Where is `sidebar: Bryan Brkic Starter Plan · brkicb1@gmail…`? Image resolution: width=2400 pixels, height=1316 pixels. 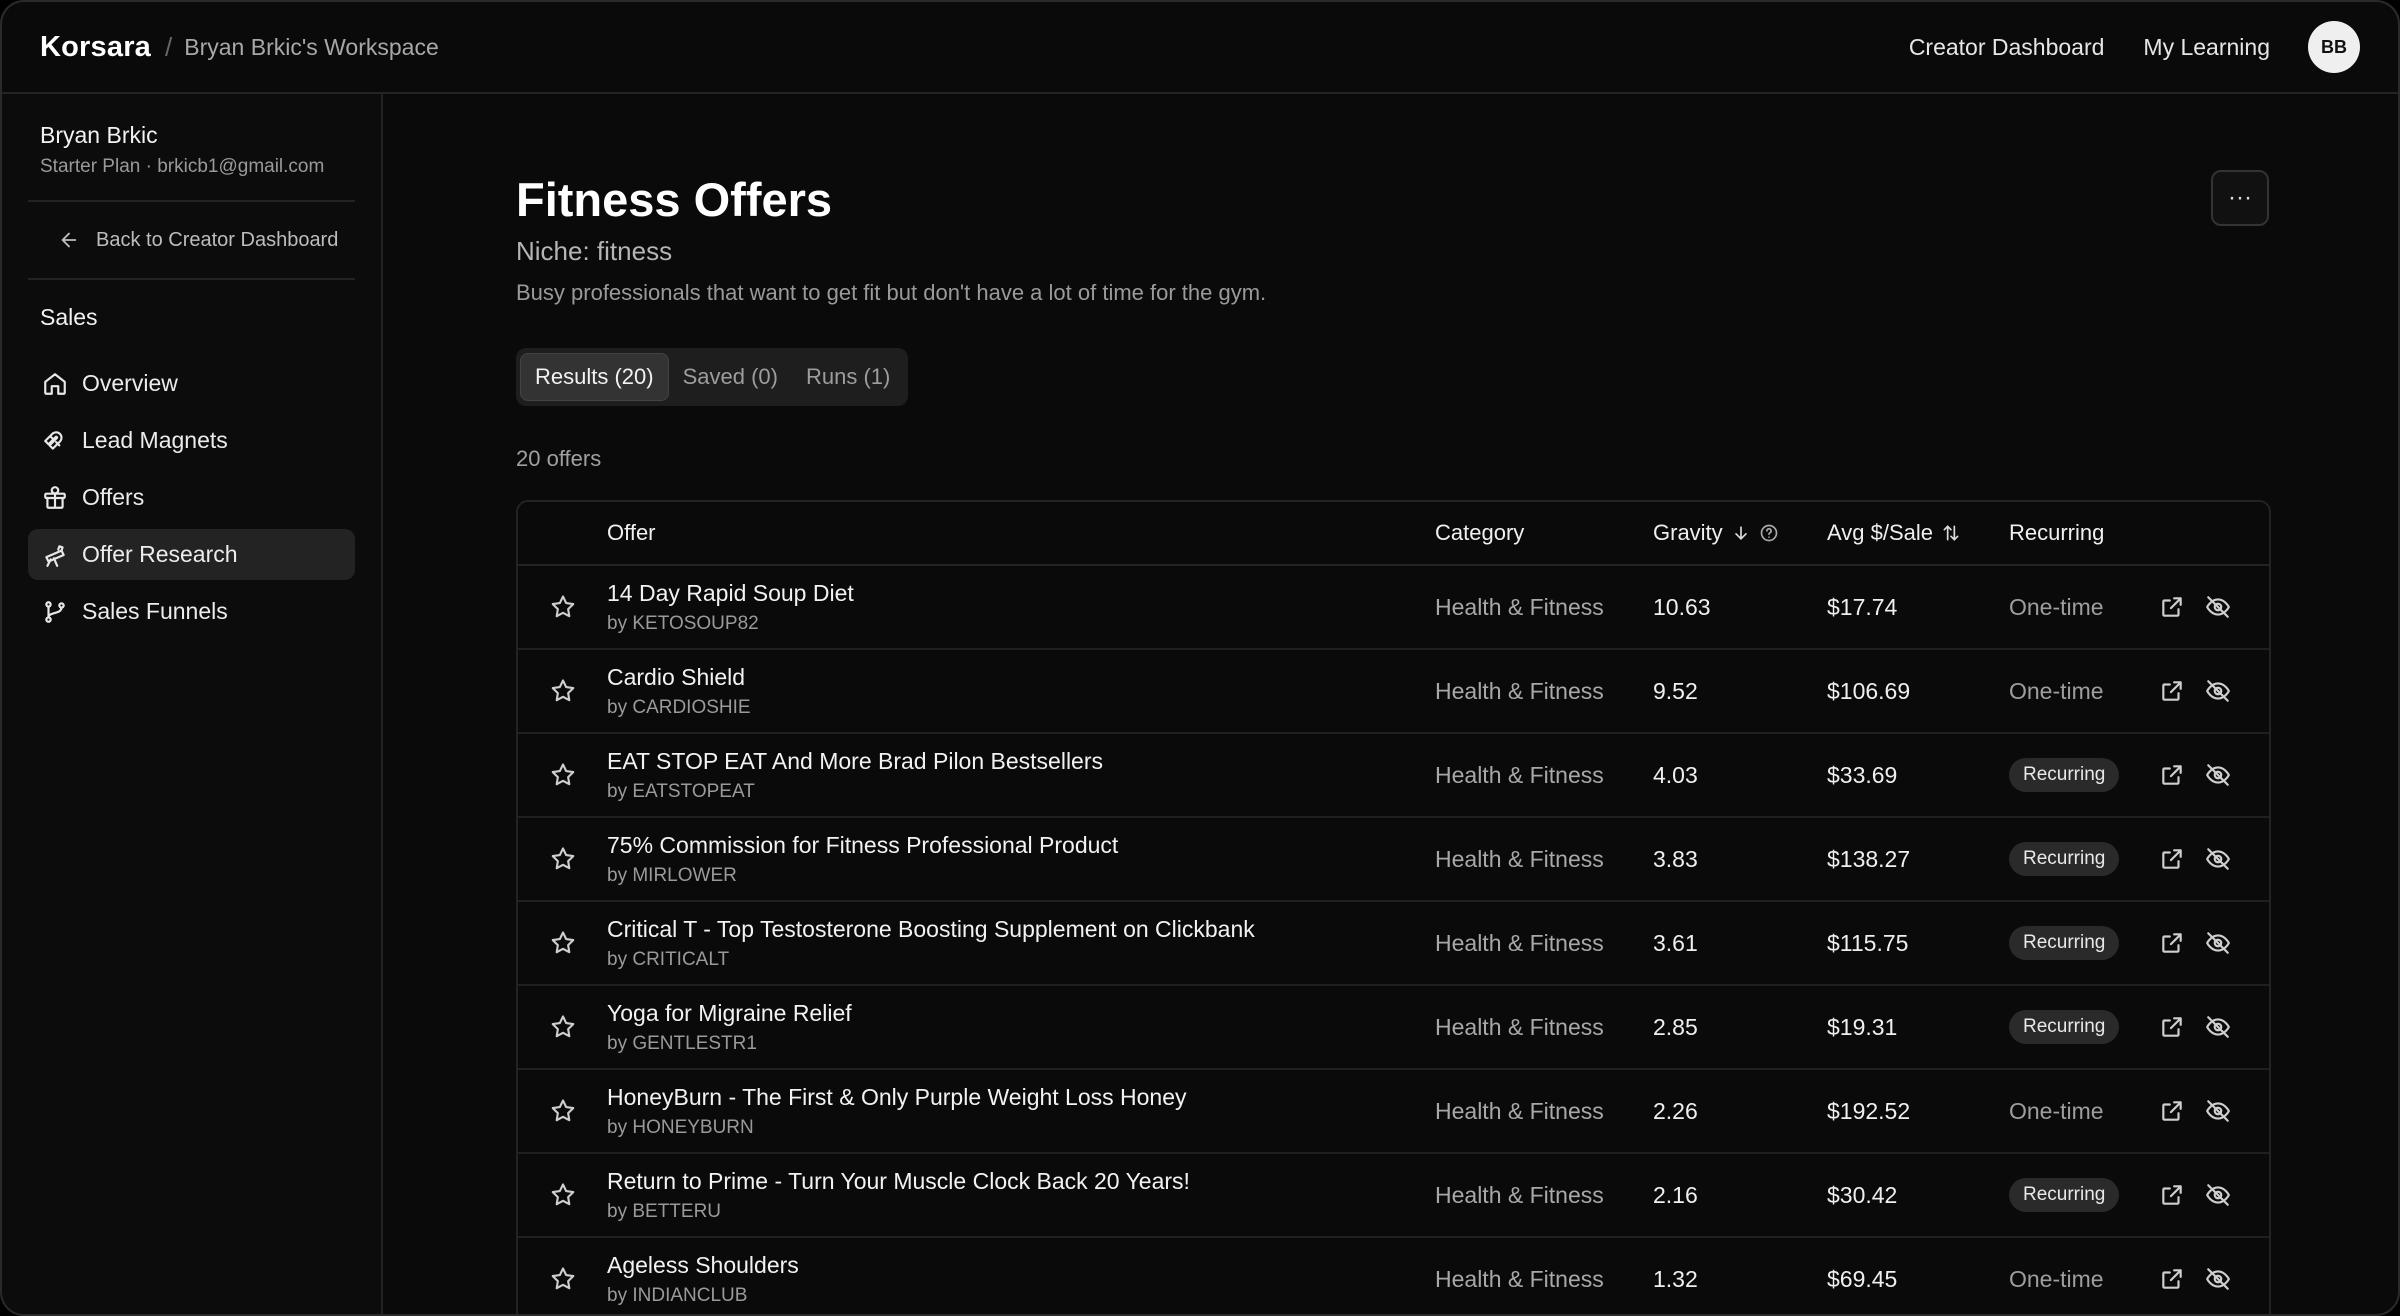 sidebar: Bryan Brkic Starter Plan · brkicb1@gmail… is located at coordinates (192, 704).